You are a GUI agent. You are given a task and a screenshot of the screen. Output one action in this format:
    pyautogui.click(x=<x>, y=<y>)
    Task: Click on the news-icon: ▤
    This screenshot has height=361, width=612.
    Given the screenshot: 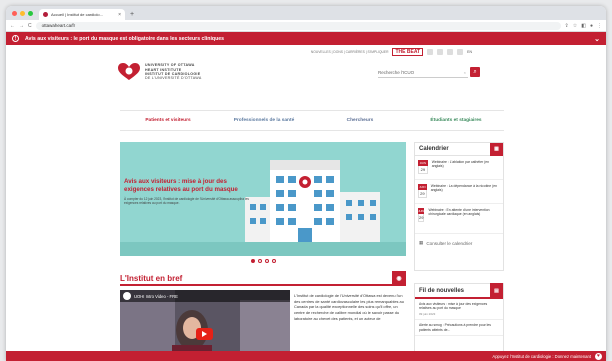 What is the action you would take?
    pyautogui.click(x=496, y=290)
    